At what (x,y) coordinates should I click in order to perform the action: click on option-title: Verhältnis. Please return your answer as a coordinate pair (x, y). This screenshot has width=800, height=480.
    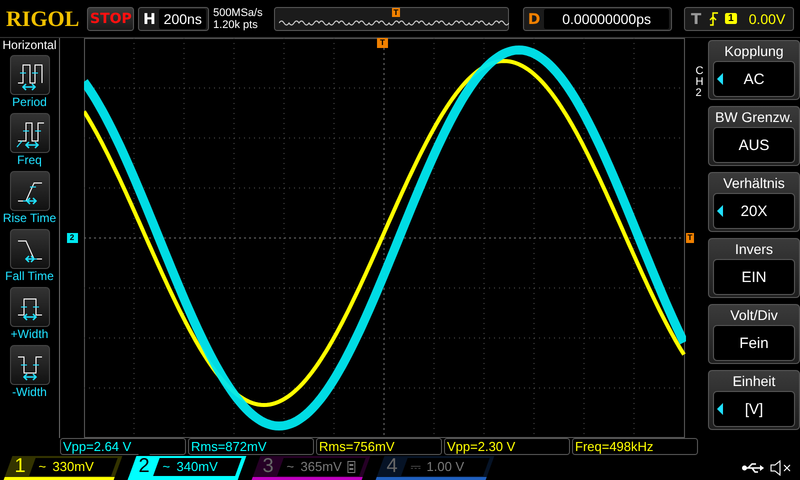
    Looking at the image, I should click on (754, 183).